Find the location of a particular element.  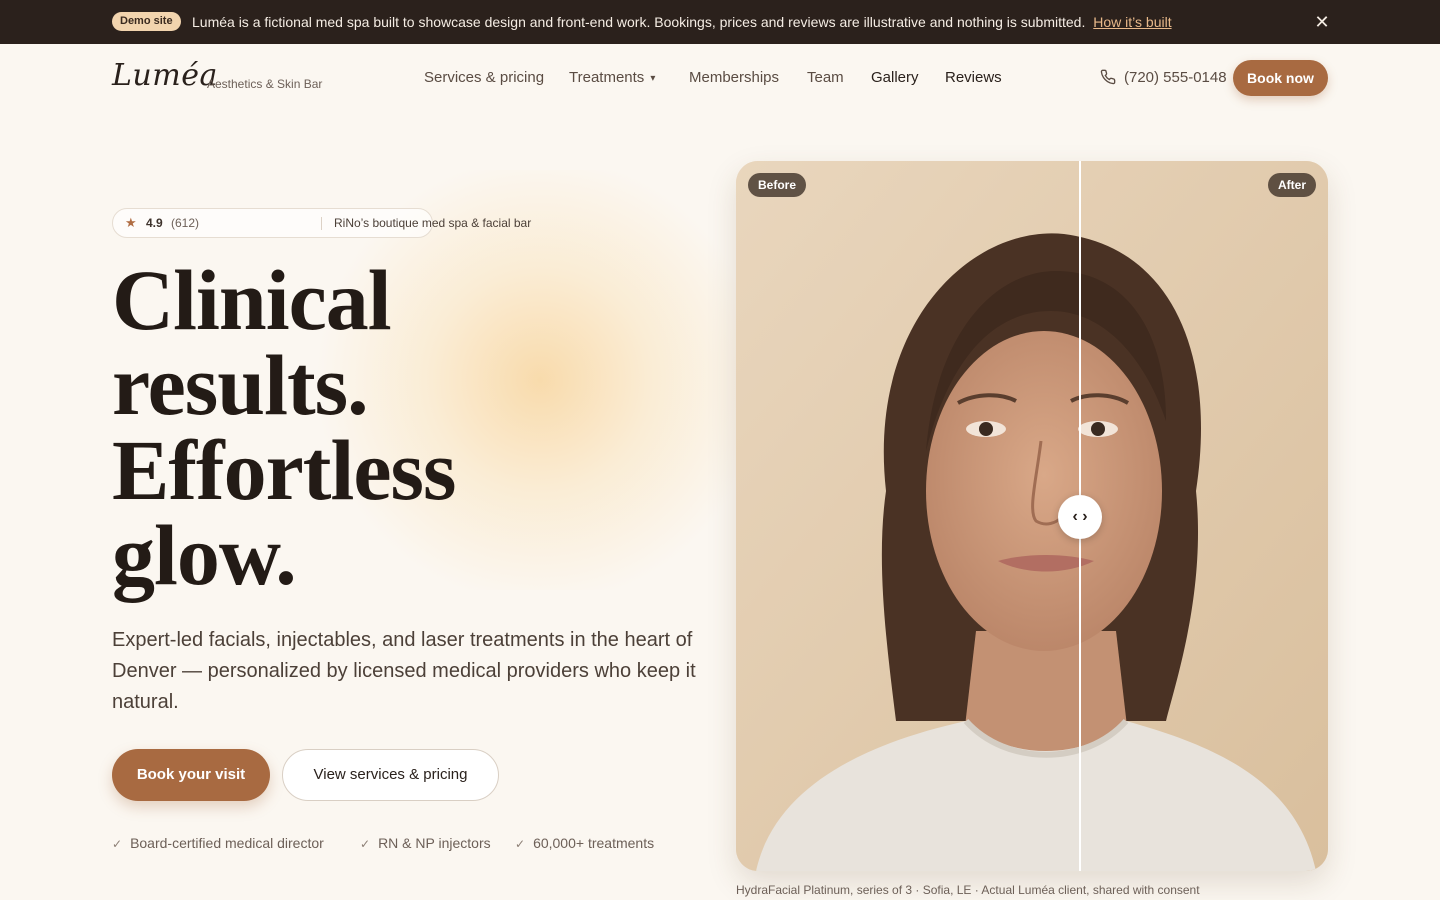

trust-item: ✓ RN & NP injectors is located at coordinates (425, 843).